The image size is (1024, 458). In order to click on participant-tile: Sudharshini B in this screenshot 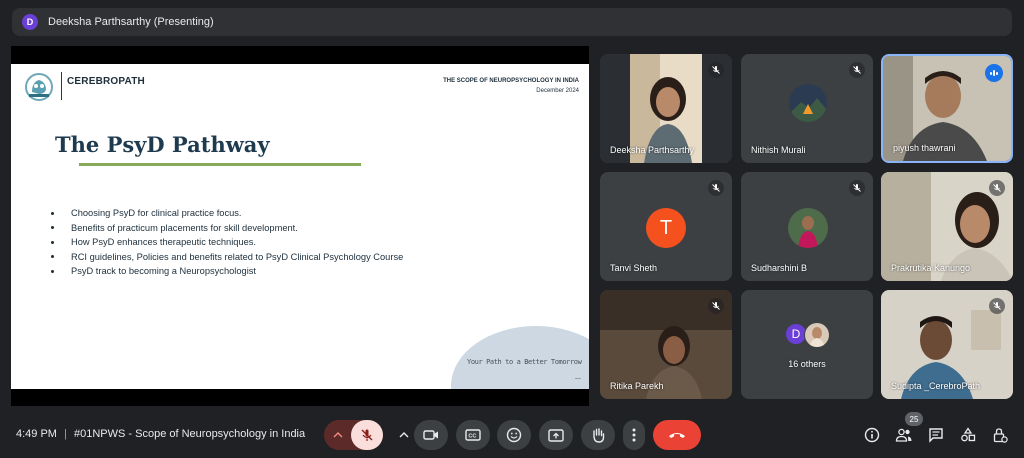, I will do `click(807, 226)`.